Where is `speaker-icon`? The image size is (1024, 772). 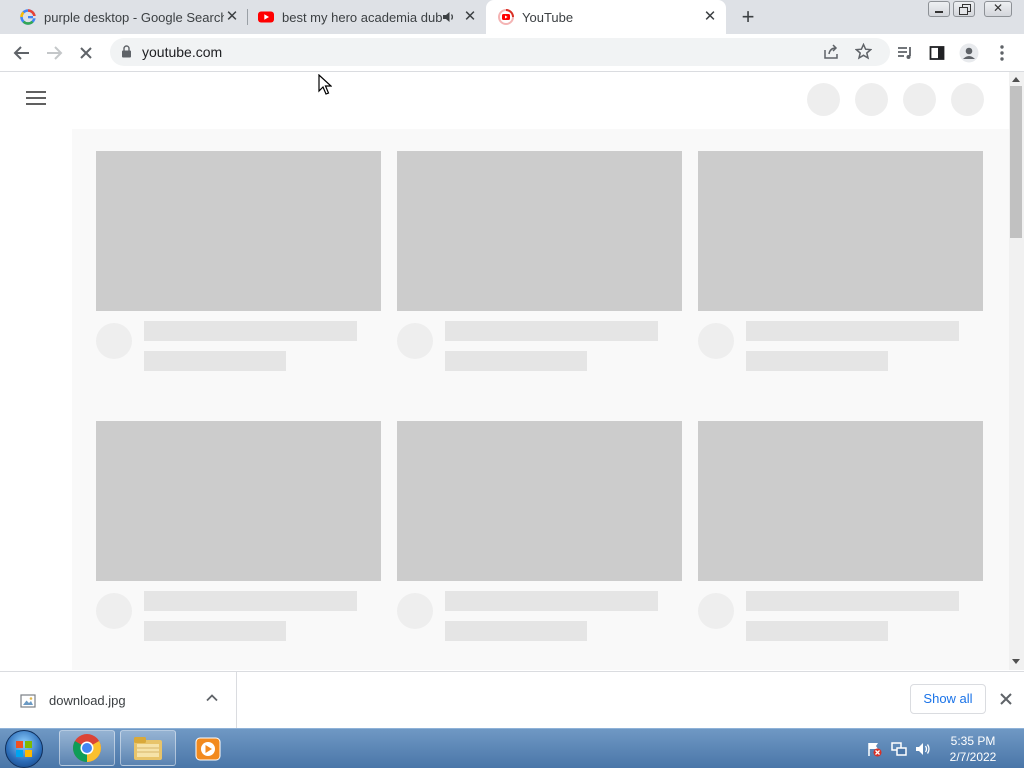
speaker-icon is located at coordinates (449, 17).